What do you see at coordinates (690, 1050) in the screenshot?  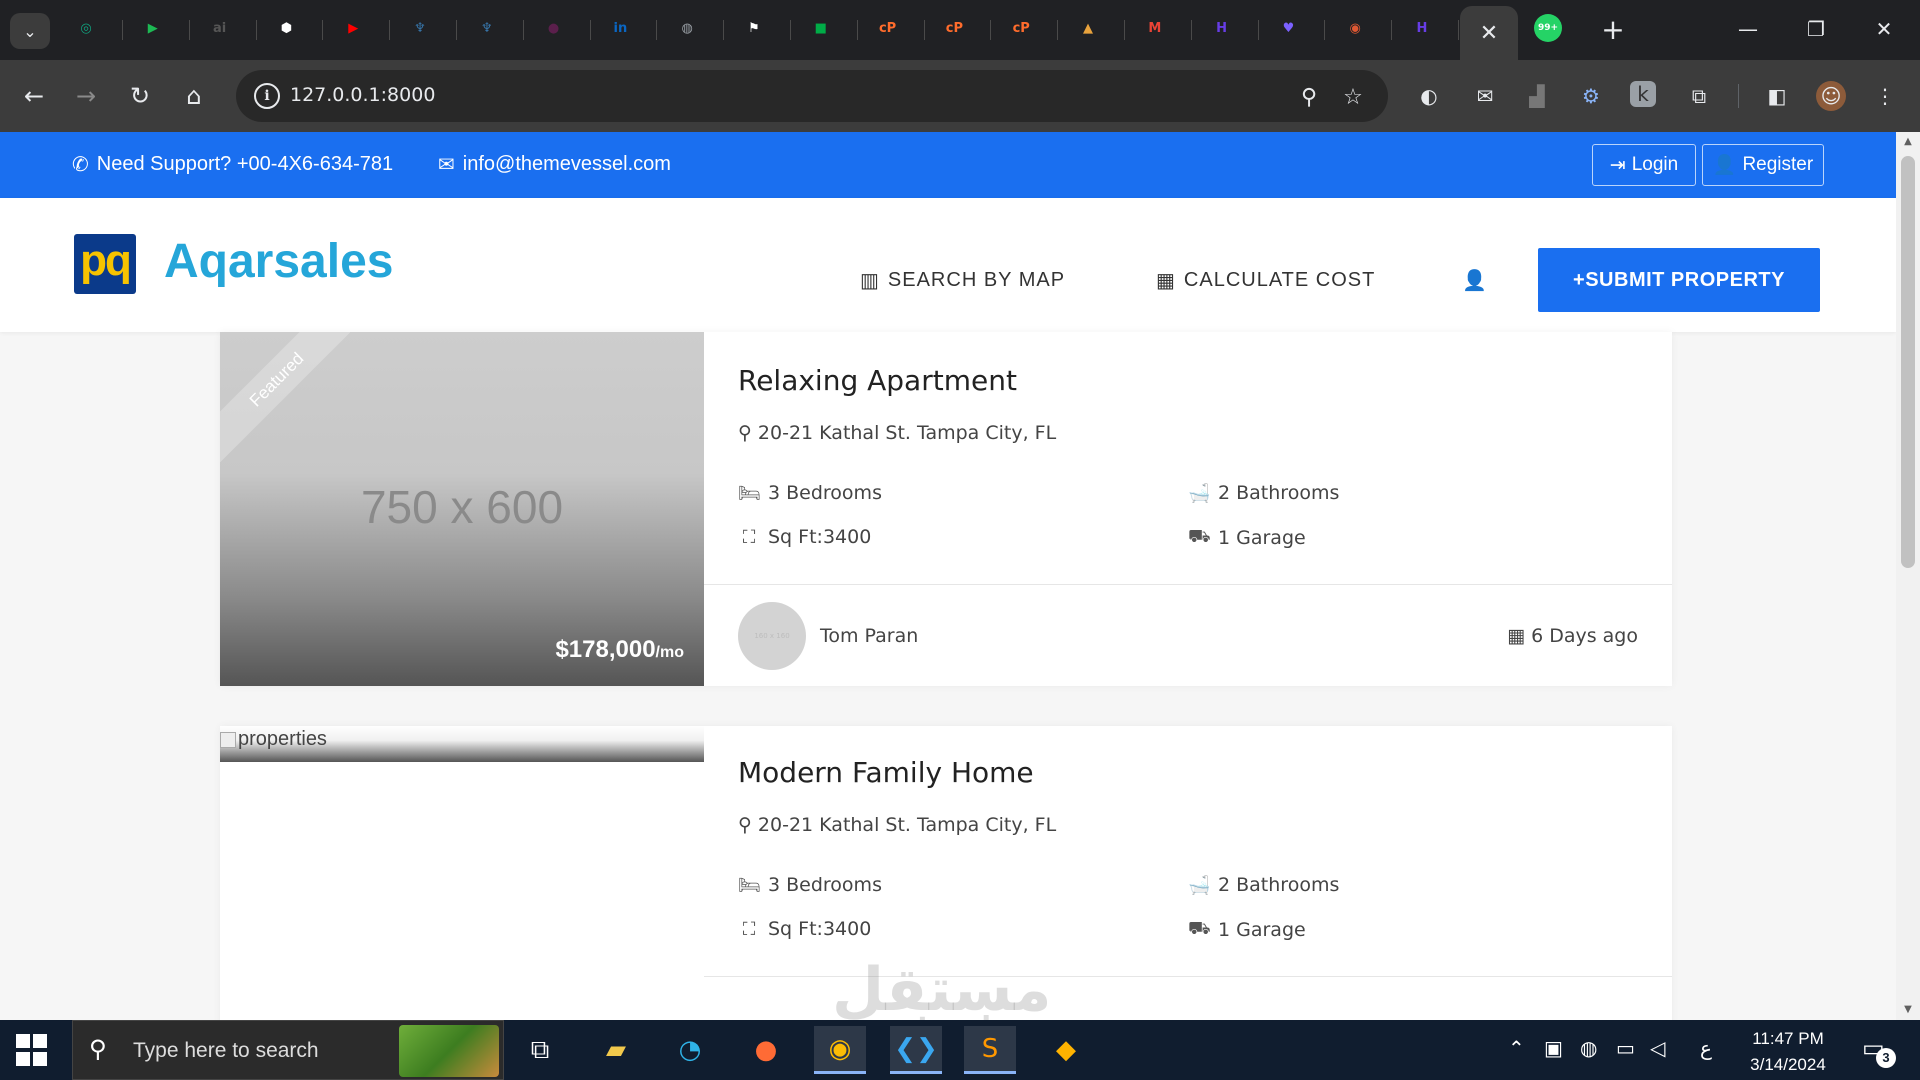 I see `edge-icon: ◔` at bounding box center [690, 1050].